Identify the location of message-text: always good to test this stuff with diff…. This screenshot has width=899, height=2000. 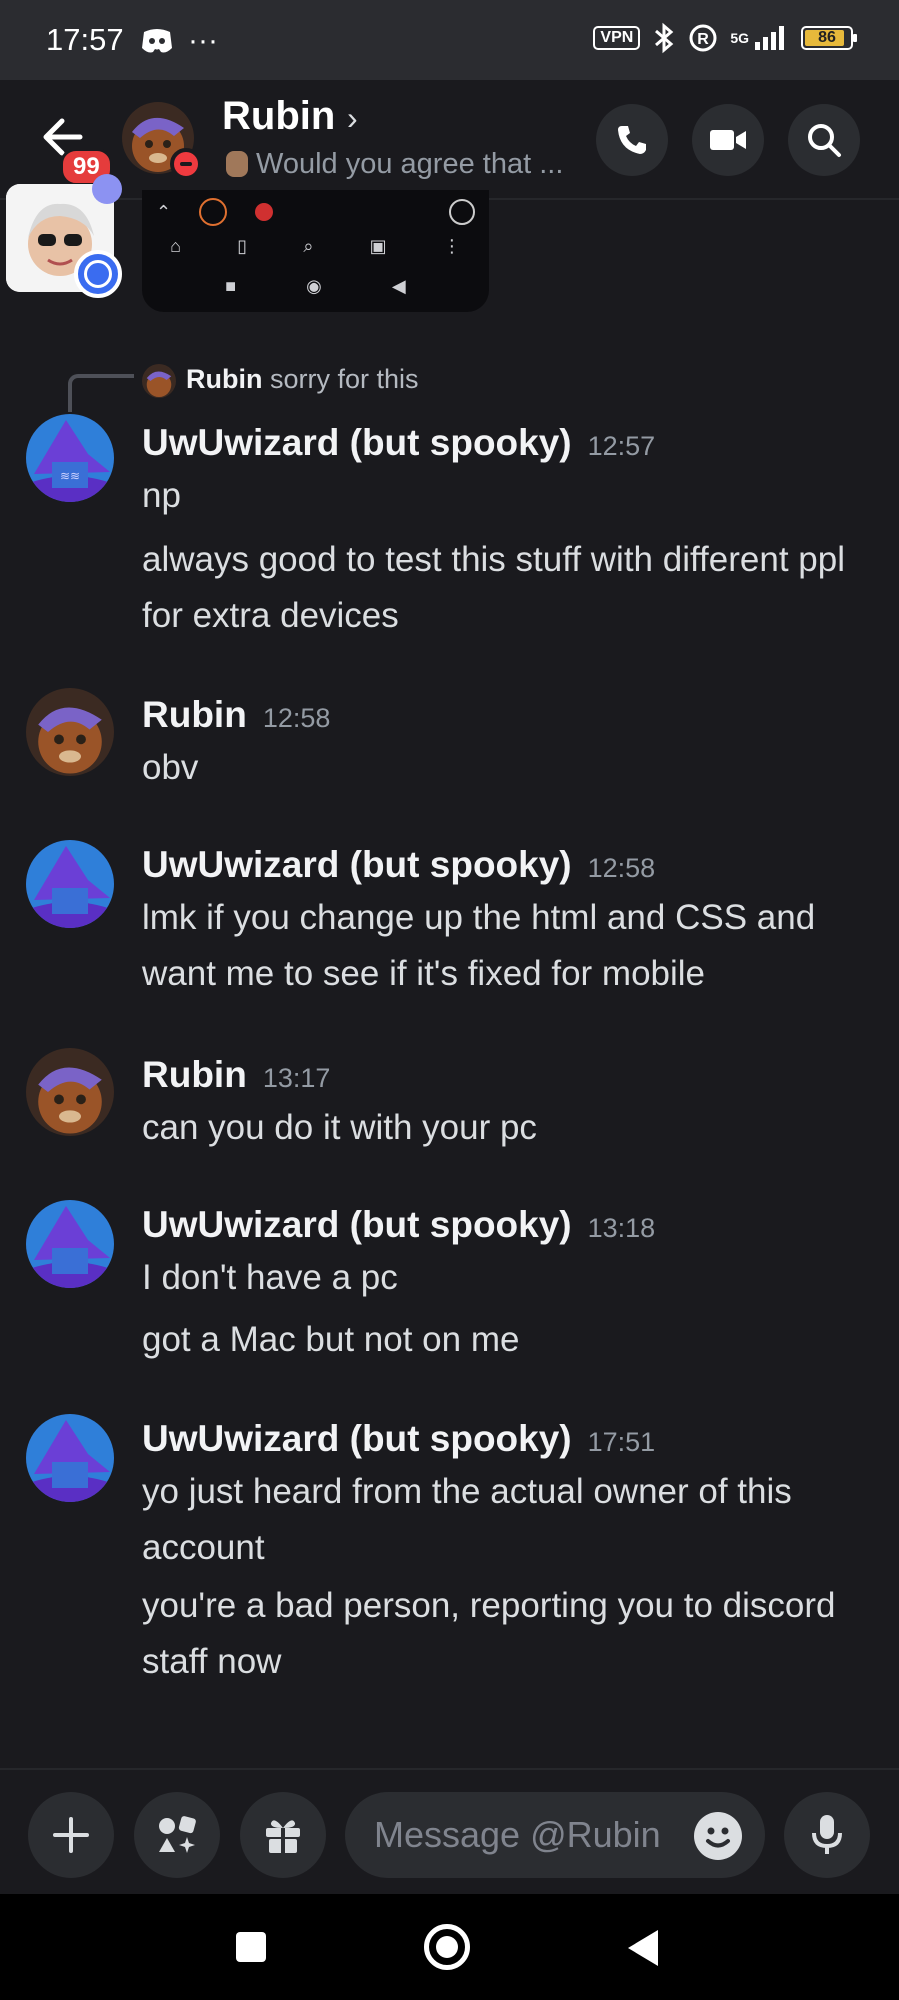
(512, 588).